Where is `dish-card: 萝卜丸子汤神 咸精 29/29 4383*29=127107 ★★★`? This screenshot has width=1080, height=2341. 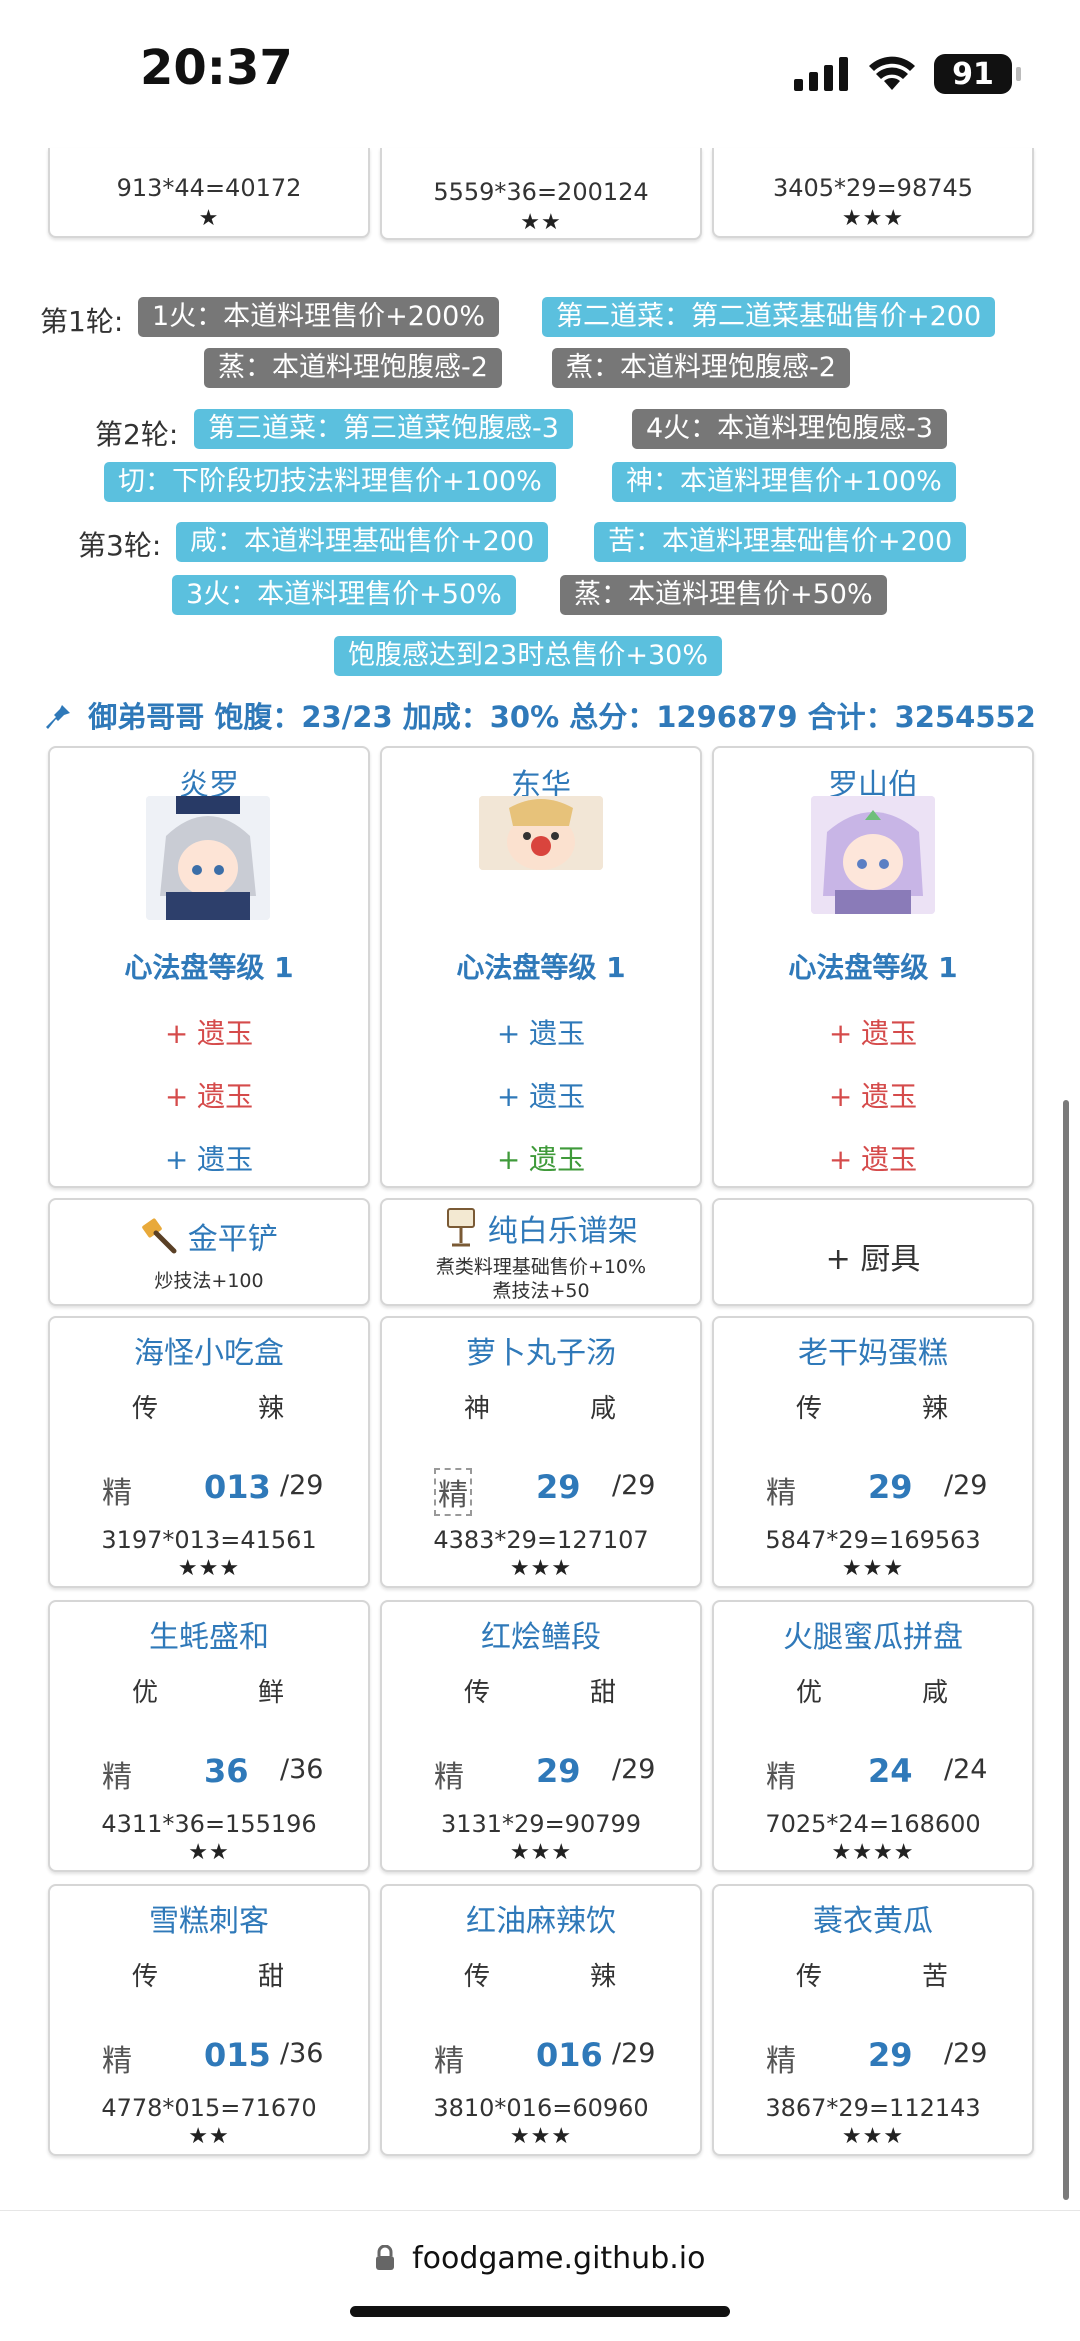
dish-card: 萝卜丸子汤神 咸精 29/29 4383*29=127107 ★★★ is located at coordinates (541, 1452).